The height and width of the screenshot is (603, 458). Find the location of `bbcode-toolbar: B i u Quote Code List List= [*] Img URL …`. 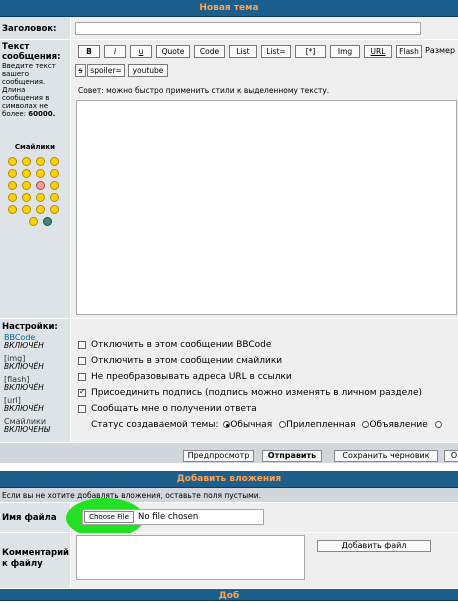

bbcode-toolbar: B i u Quote Code List List= [*] Img URL … is located at coordinates (266, 52).